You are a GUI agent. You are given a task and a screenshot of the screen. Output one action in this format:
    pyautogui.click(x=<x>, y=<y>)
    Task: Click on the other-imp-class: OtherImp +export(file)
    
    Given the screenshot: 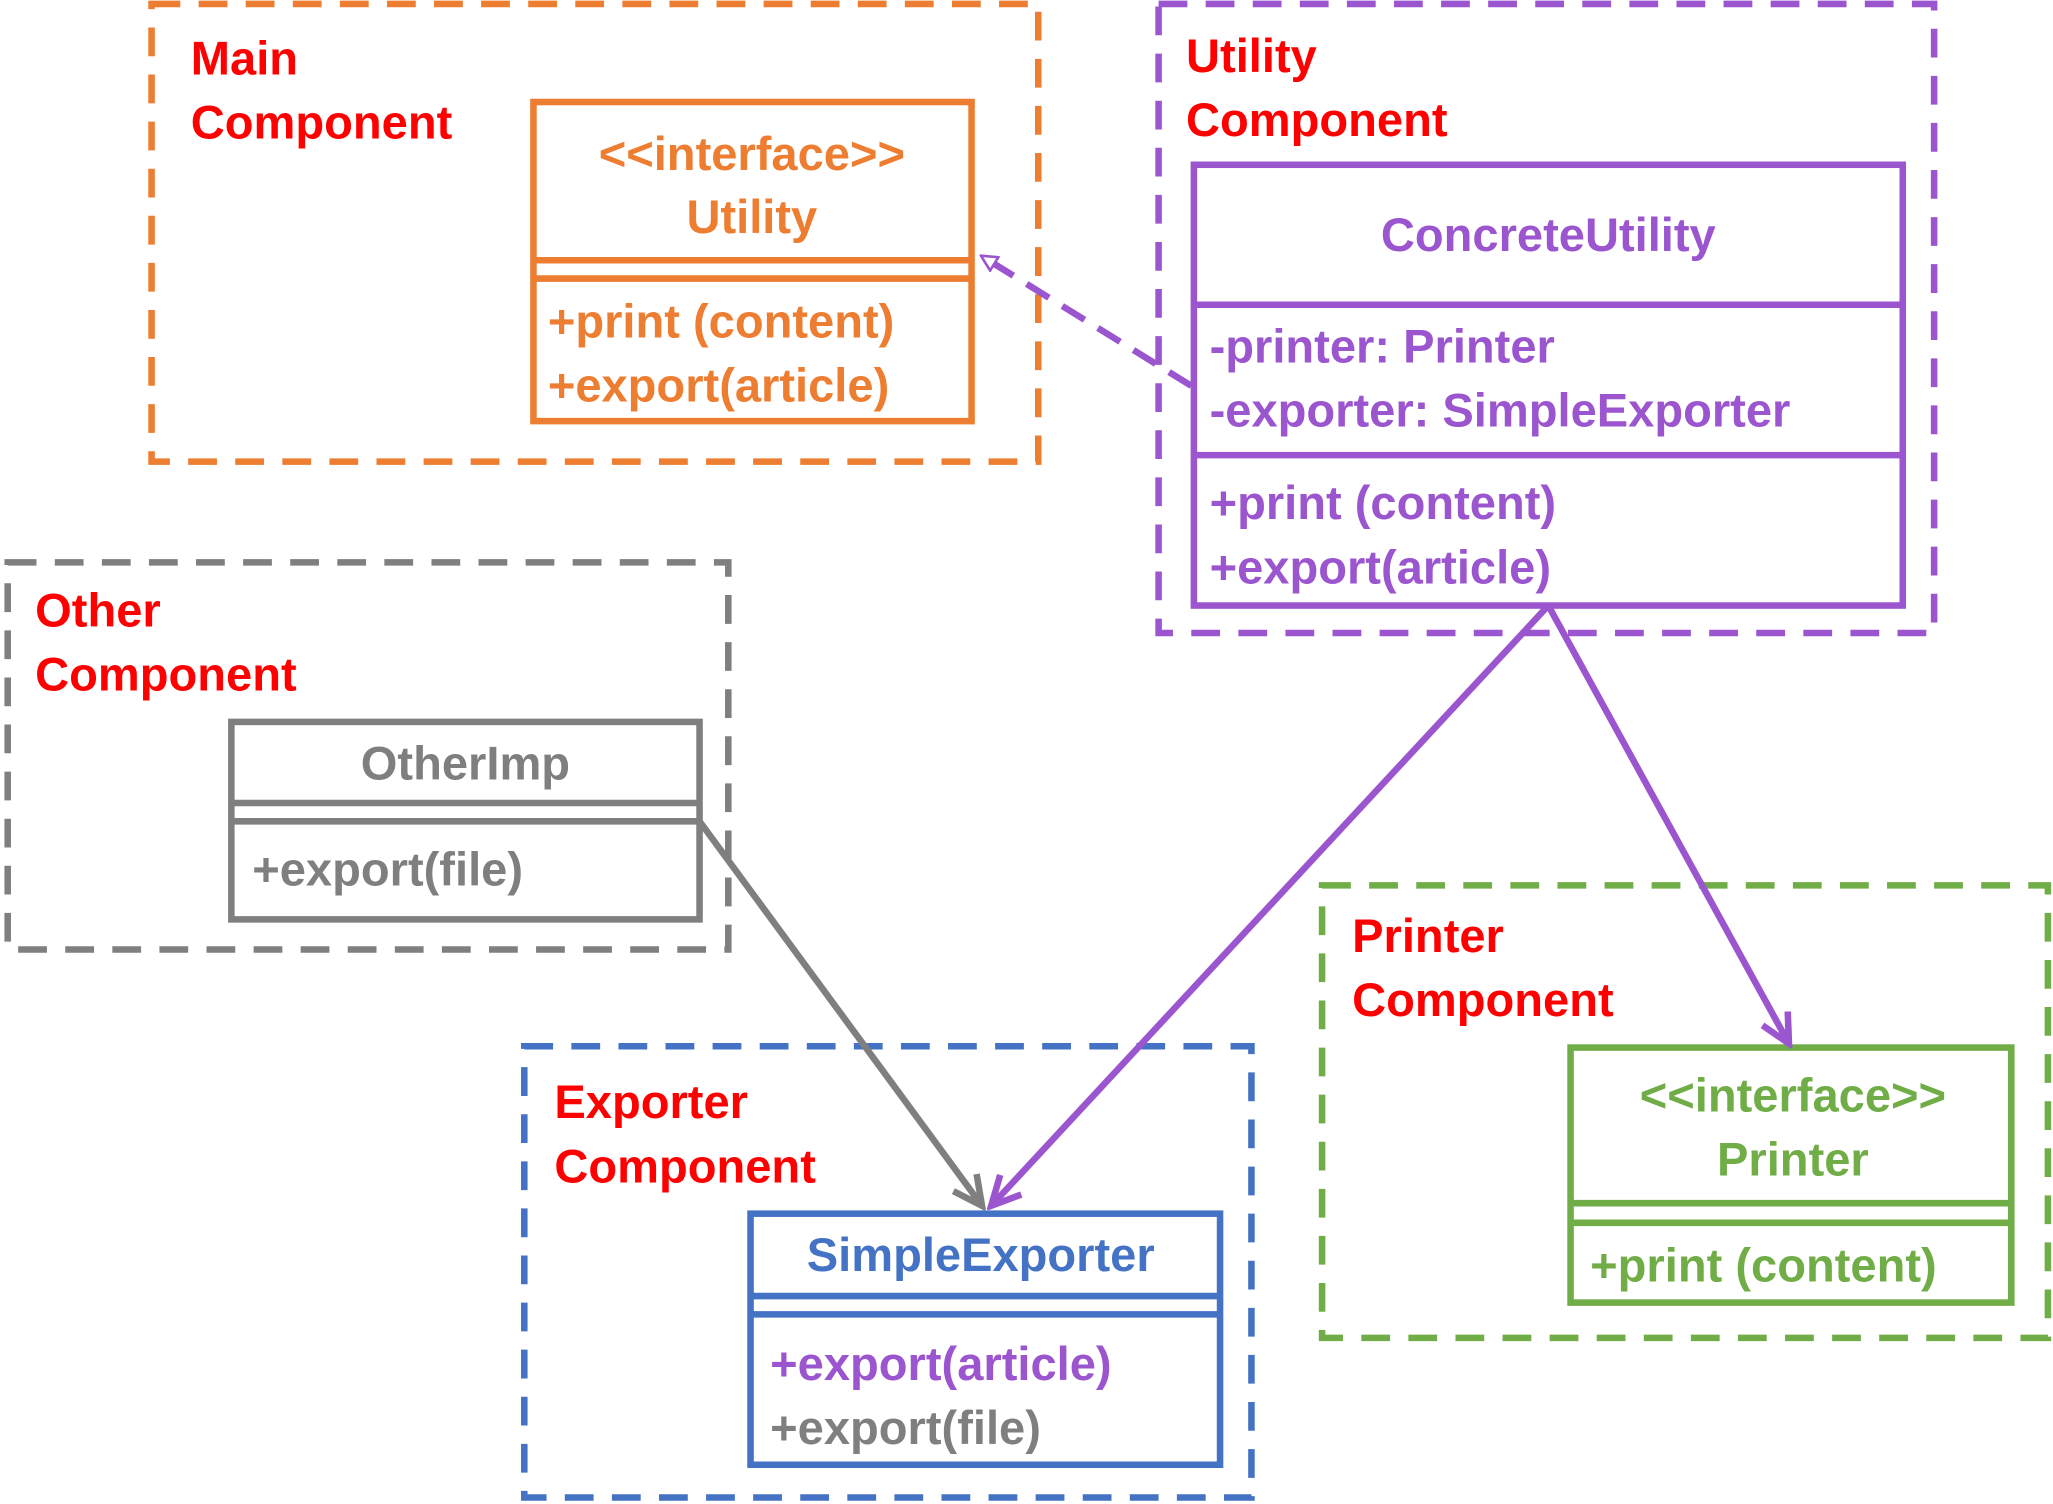 What is the action you would take?
    pyautogui.click(x=465, y=820)
    